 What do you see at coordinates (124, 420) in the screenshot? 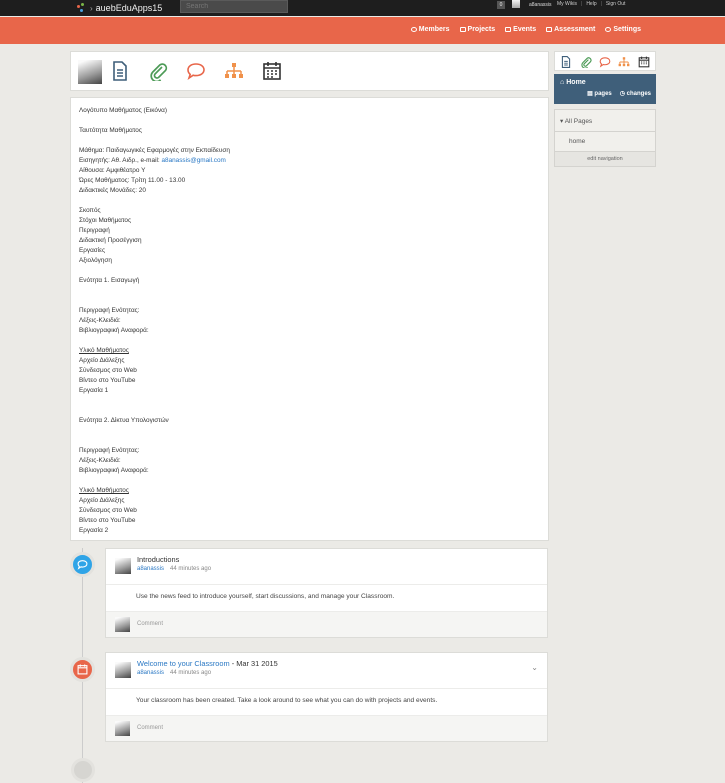
I see `line-text: Ενότητα 2. Δίκτυα Υπολογιστών` at bounding box center [124, 420].